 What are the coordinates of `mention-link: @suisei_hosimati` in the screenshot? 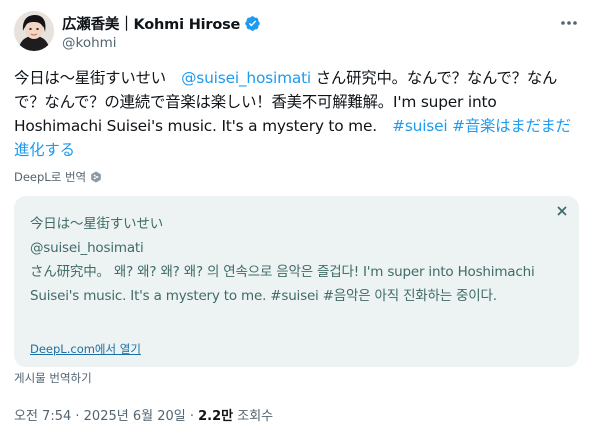 It's located at (246, 78).